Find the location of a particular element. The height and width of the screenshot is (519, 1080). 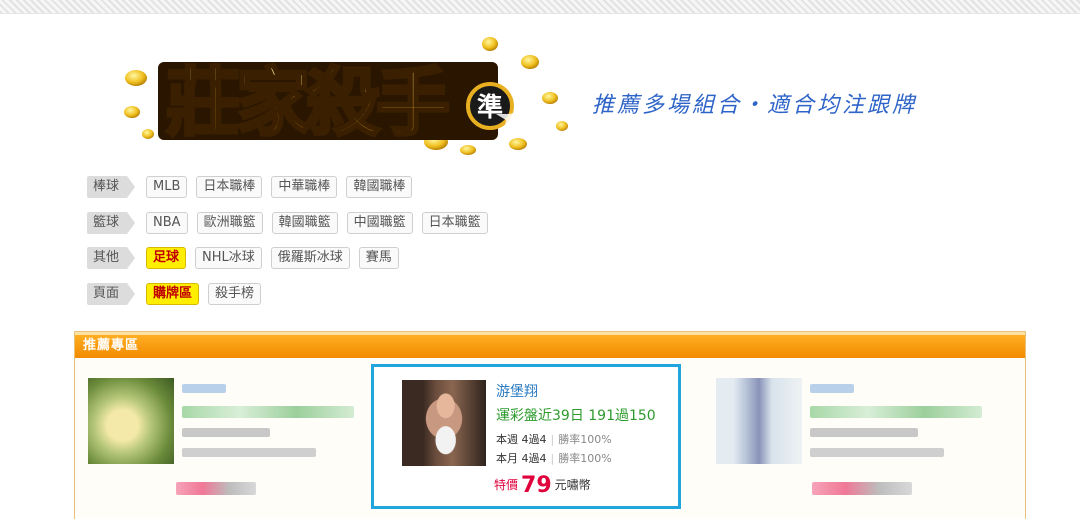

week-stat: 本週 4過4 | 勝率100% is located at coordinates (554, 439).